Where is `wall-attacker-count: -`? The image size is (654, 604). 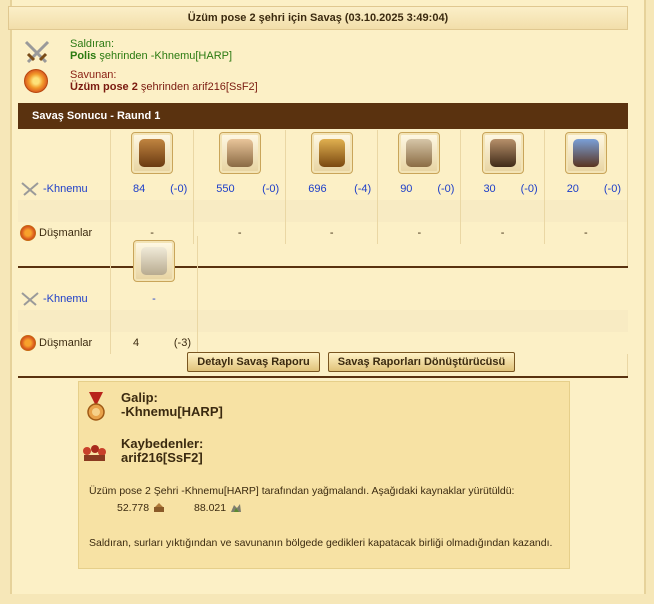
wall-attacker-count: - is located at coordinates (154, 299).